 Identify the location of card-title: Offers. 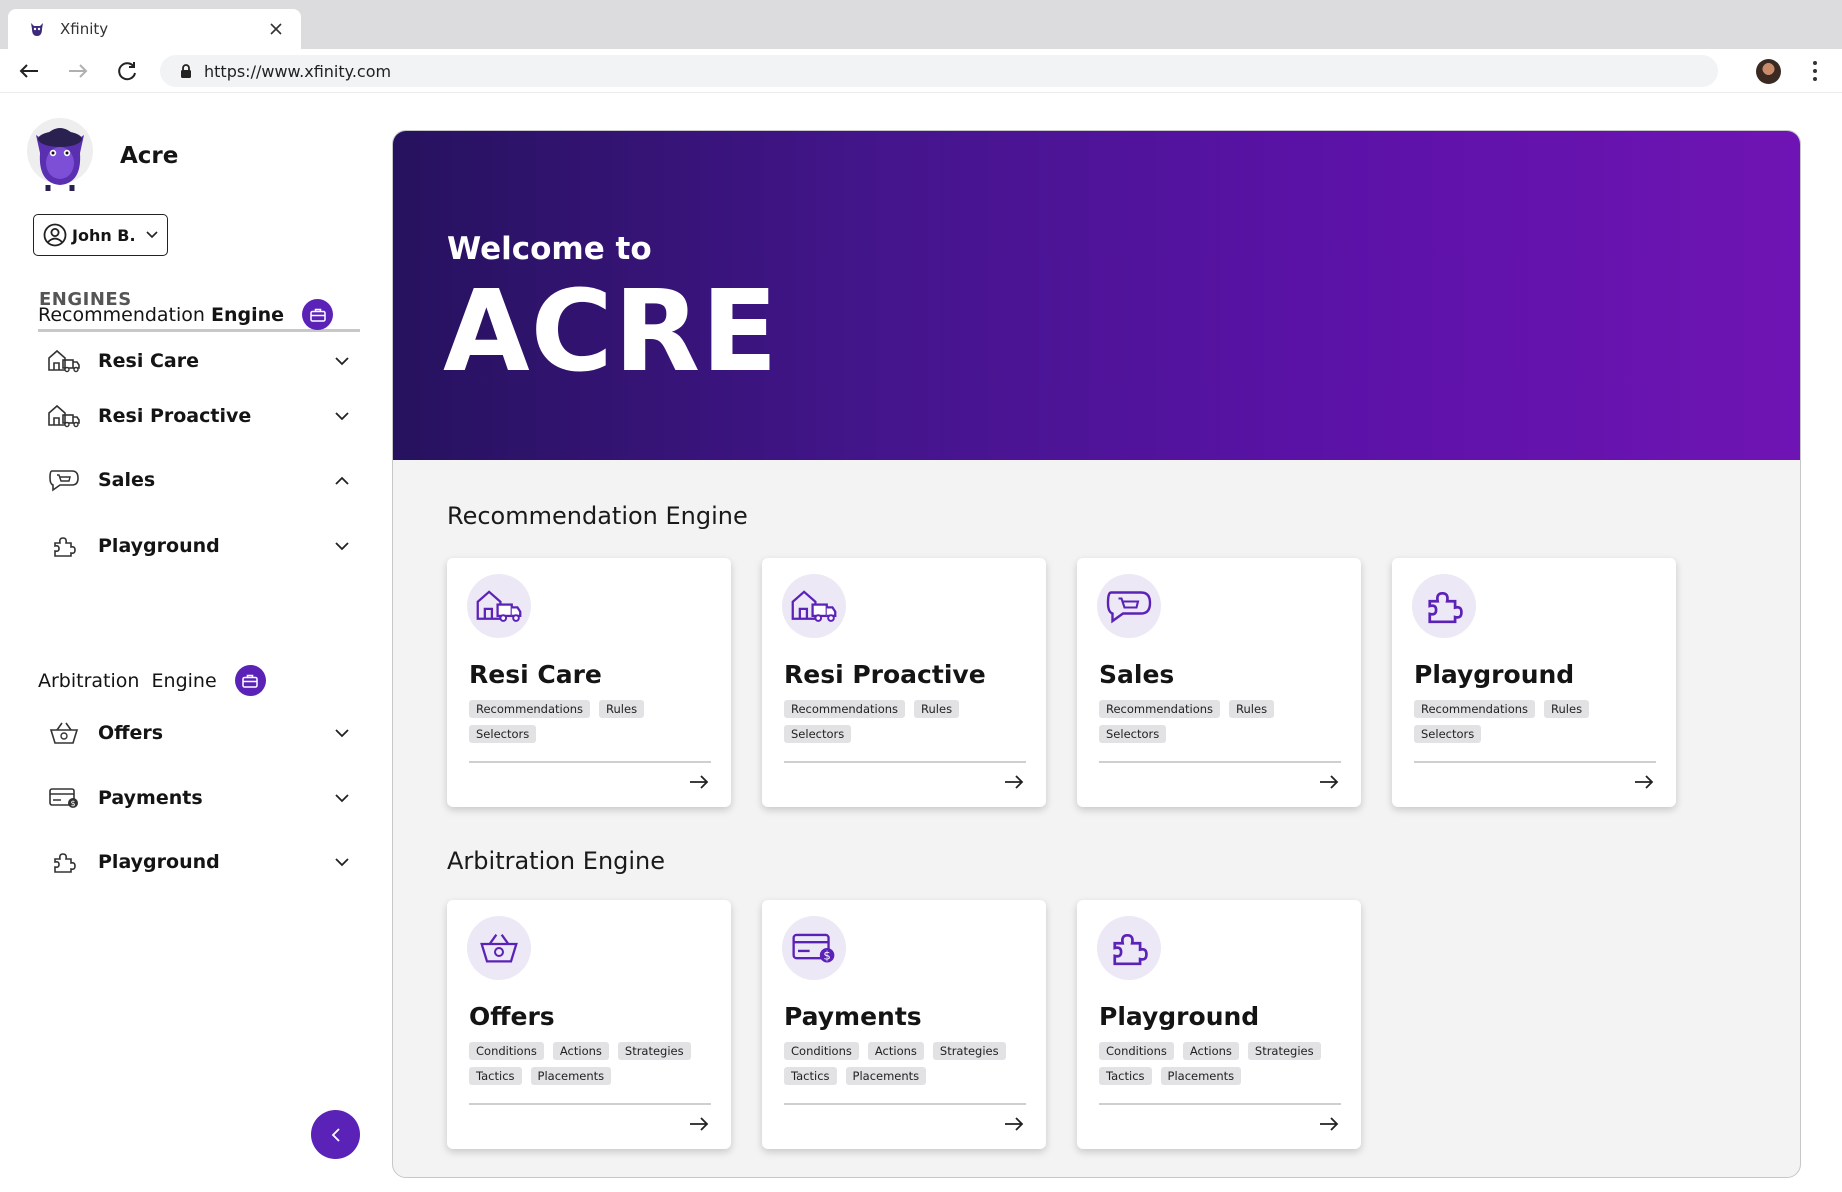
(512, 1016).